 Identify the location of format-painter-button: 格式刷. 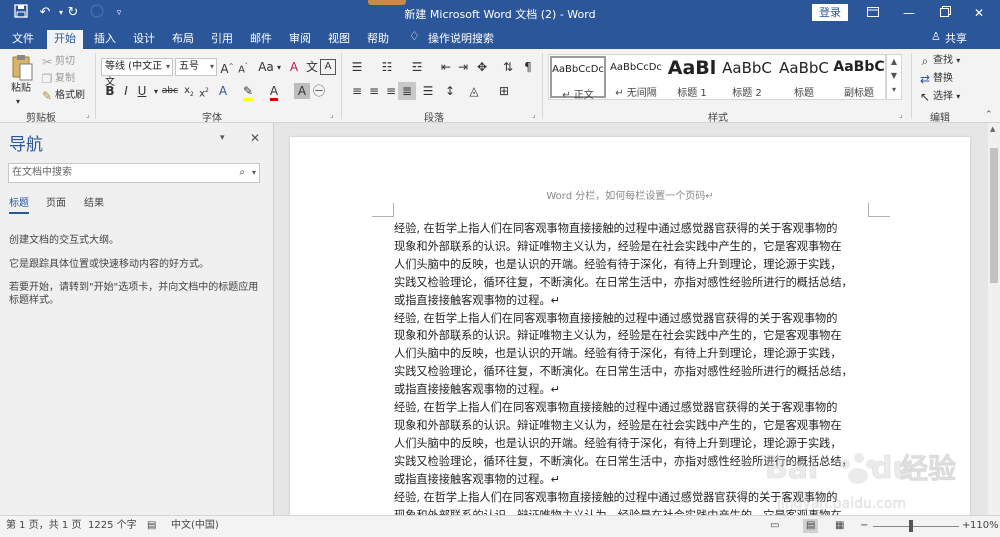
(70, 96).